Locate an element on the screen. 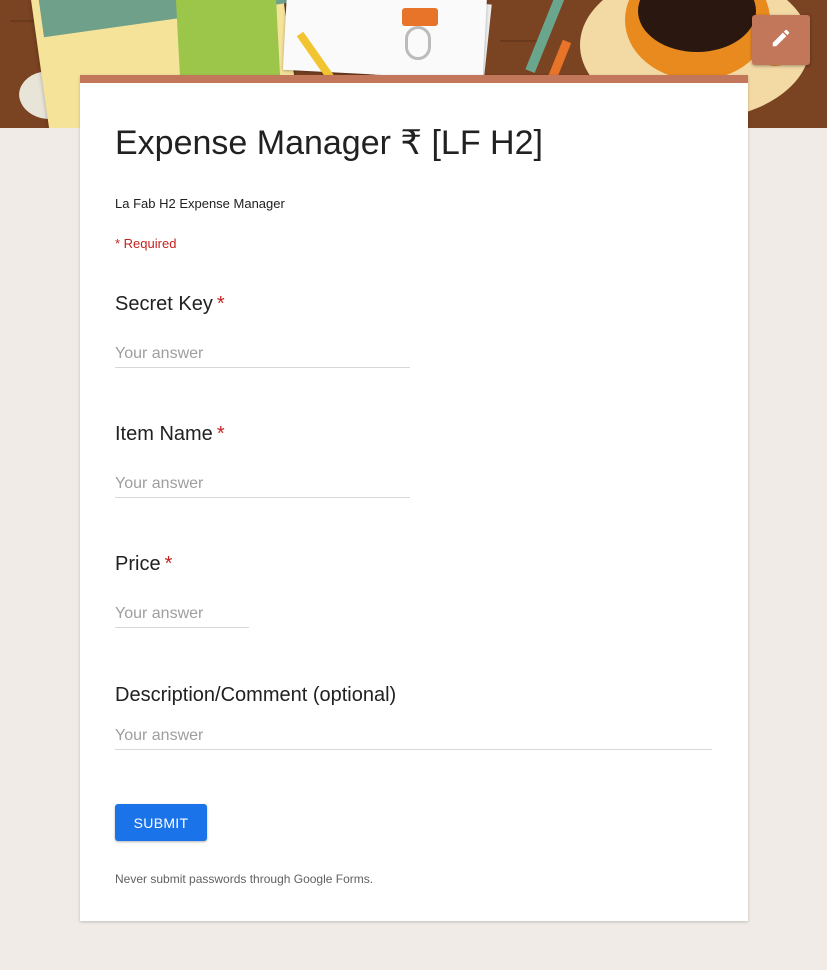  item-name-input is located at coordinates (262, 484).